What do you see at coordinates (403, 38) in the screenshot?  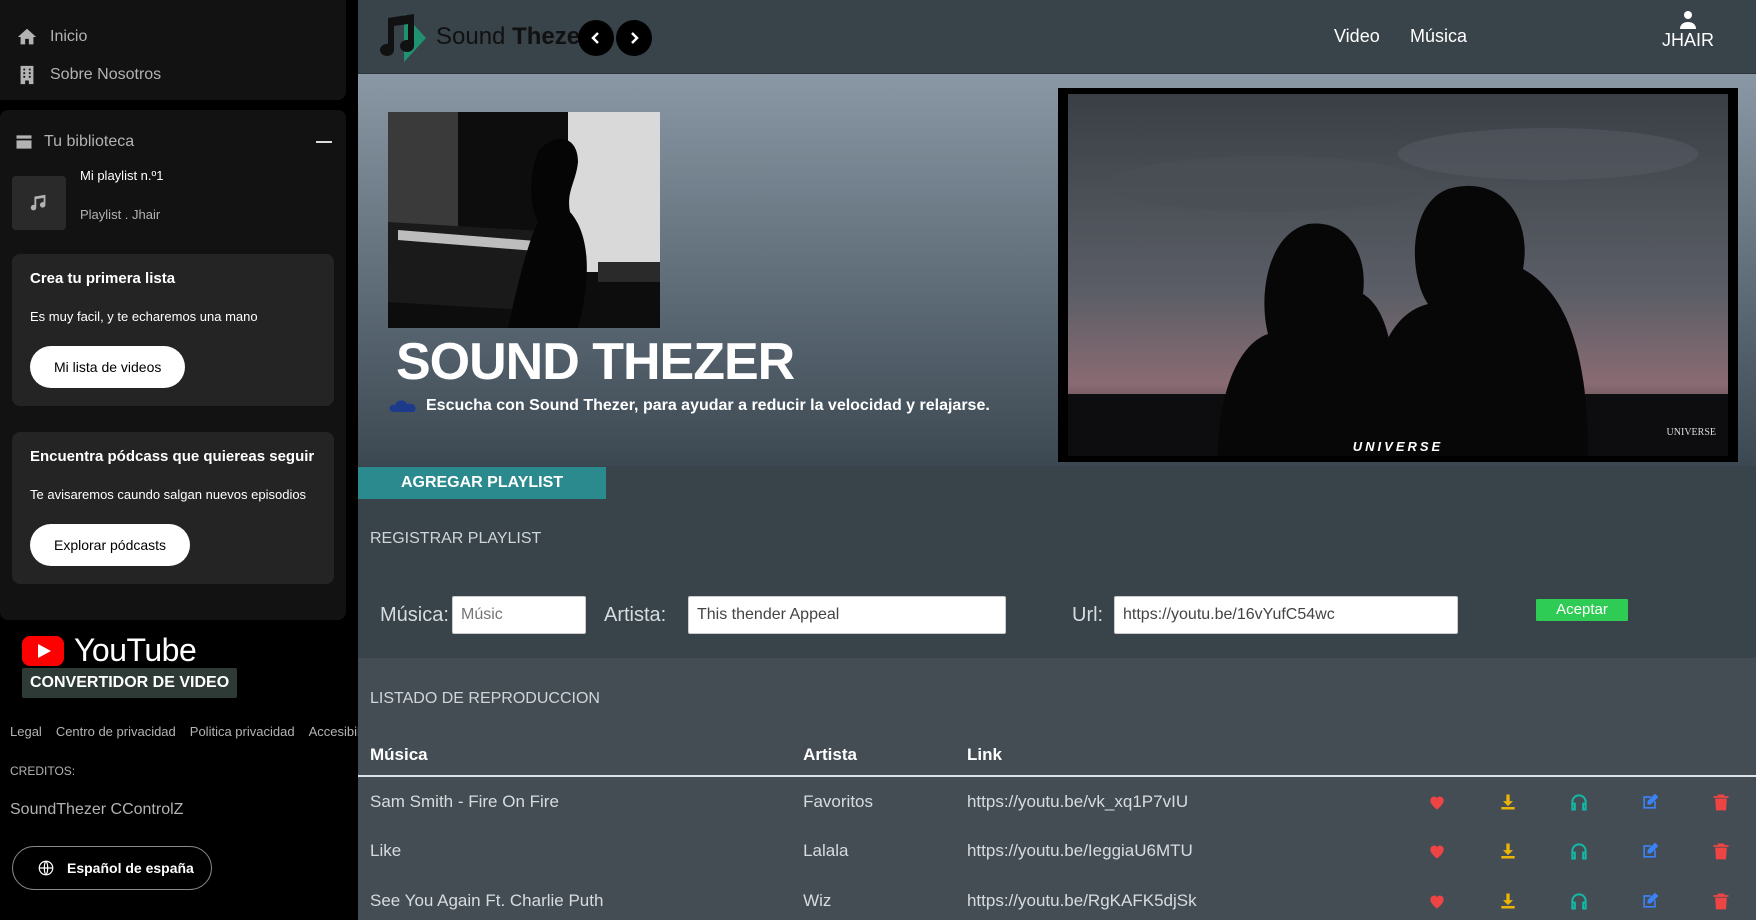 I see `music-logo-icon` at bounding box center [403, 38].